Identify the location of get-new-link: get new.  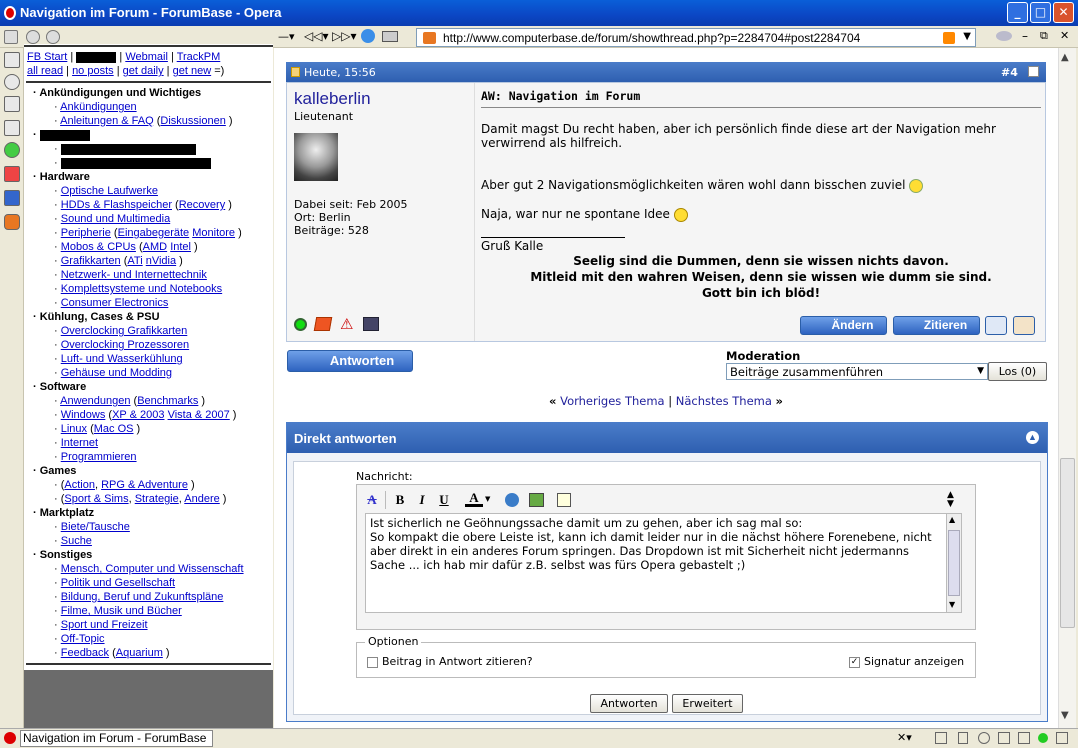
(192, 71).